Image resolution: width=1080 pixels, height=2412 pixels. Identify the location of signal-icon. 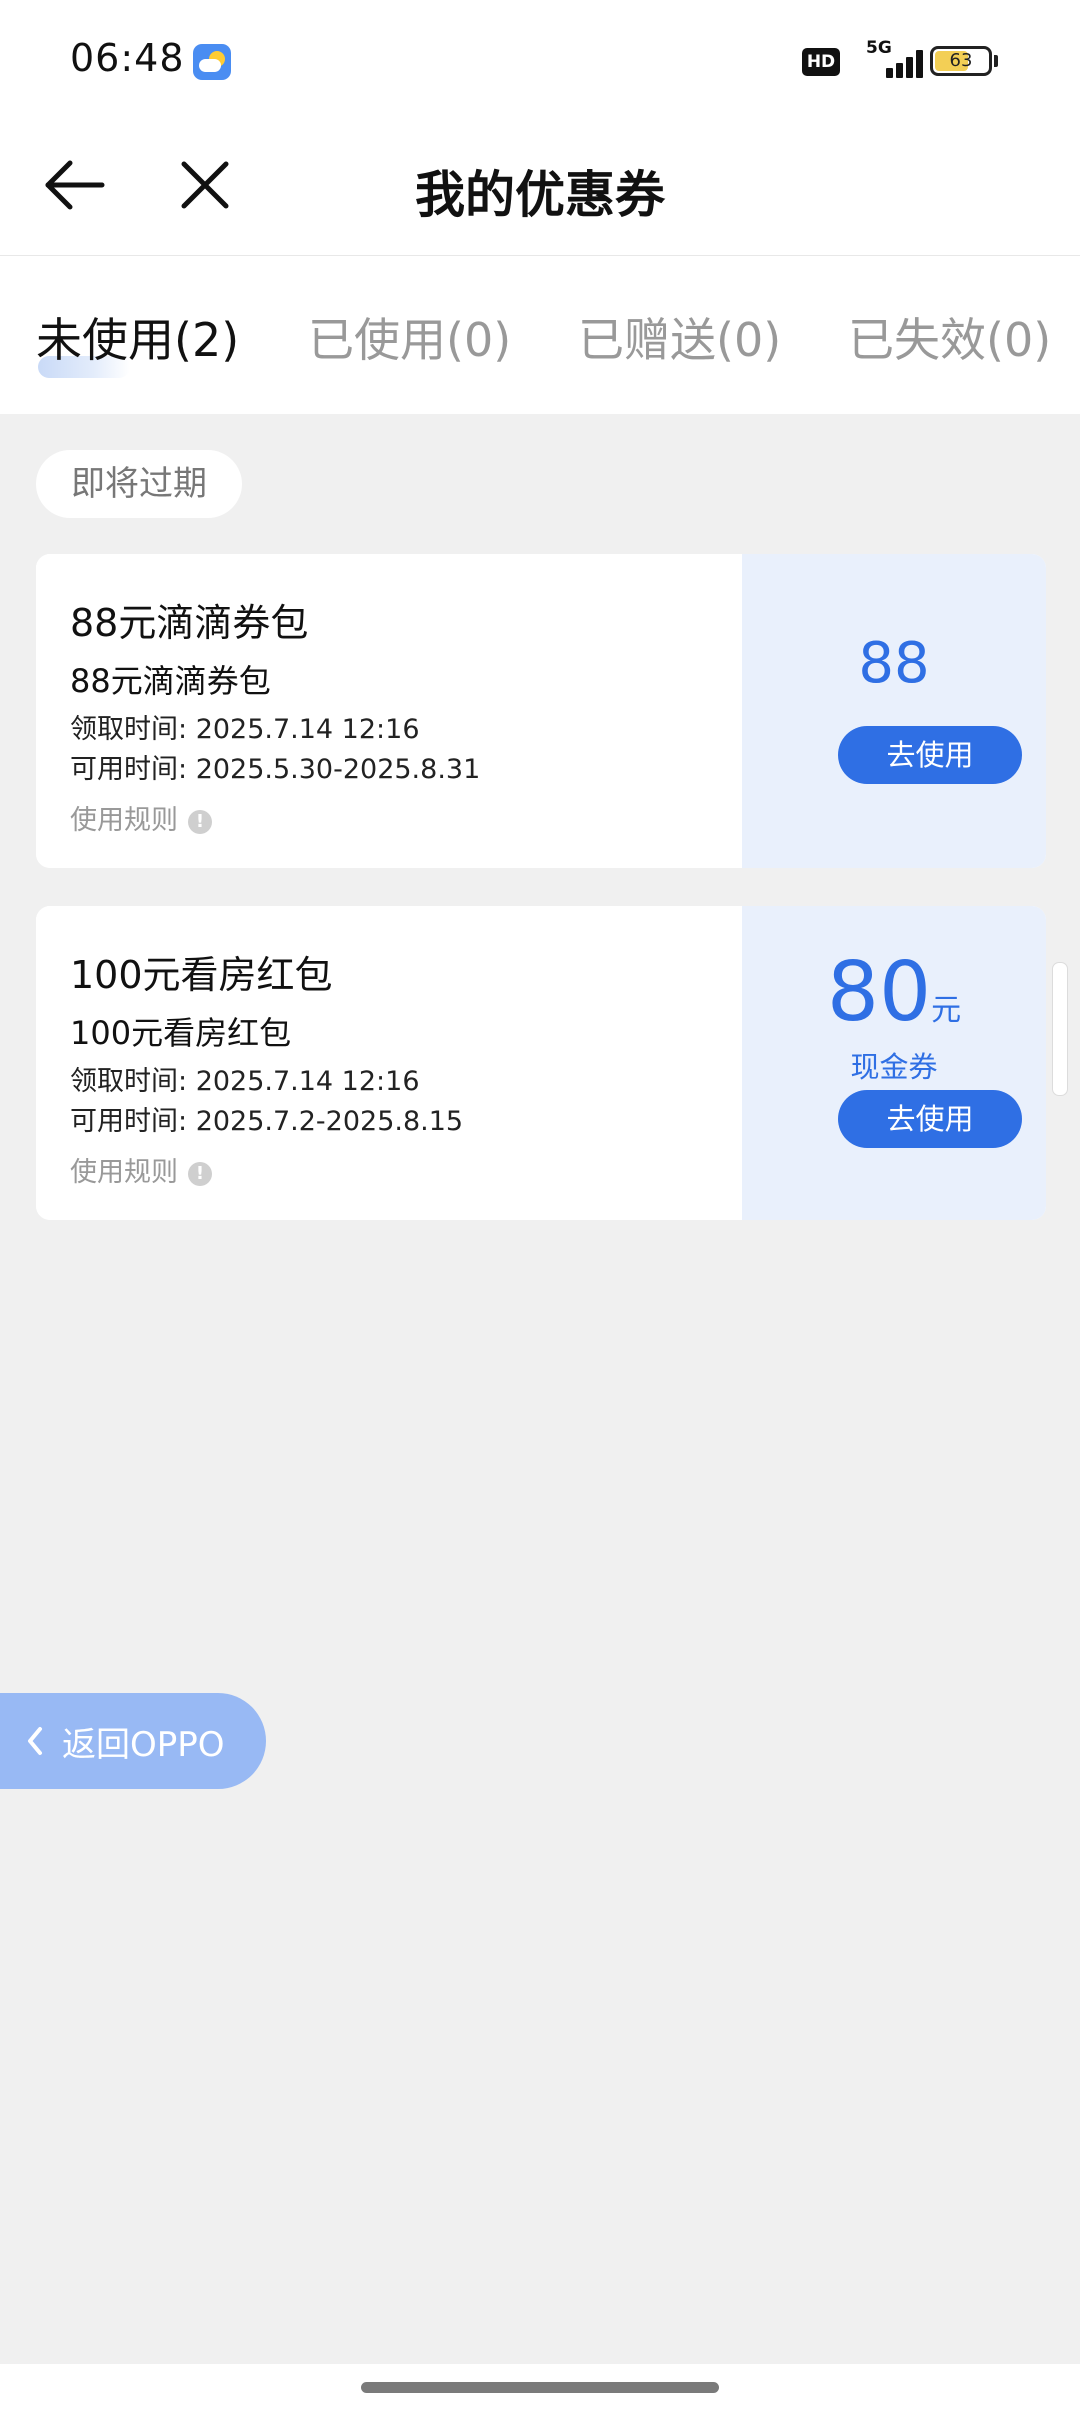
(894, 64).